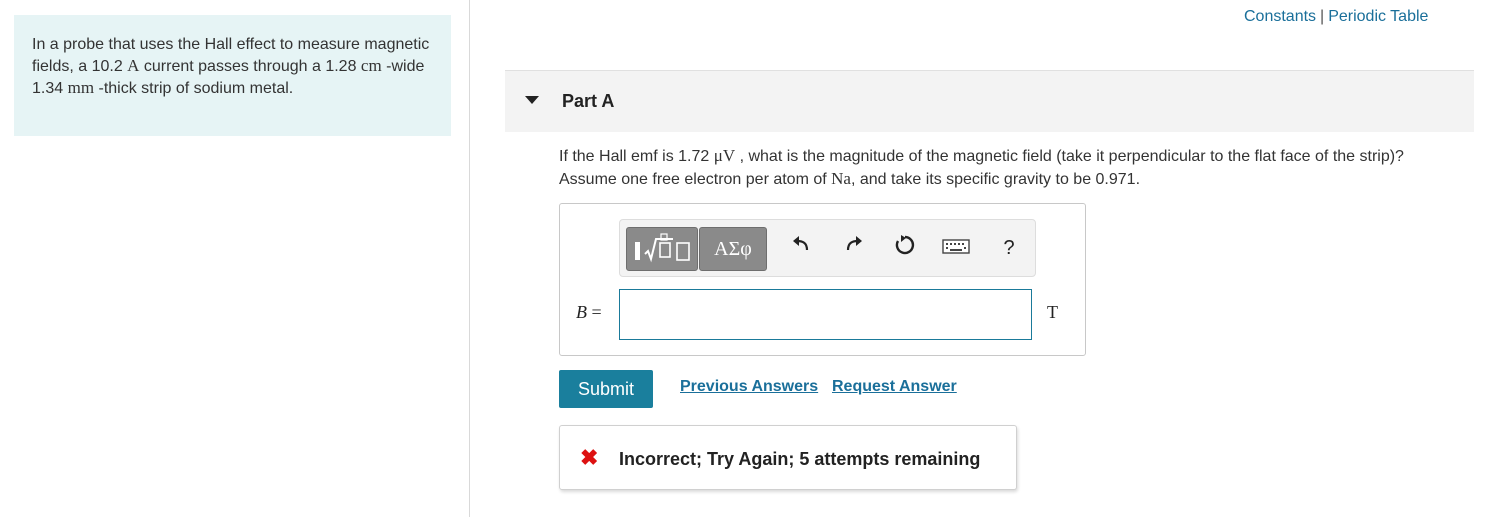 The width and height of the screenshot is (1502, 517). I want to click on answer-input, so click(825, 314).